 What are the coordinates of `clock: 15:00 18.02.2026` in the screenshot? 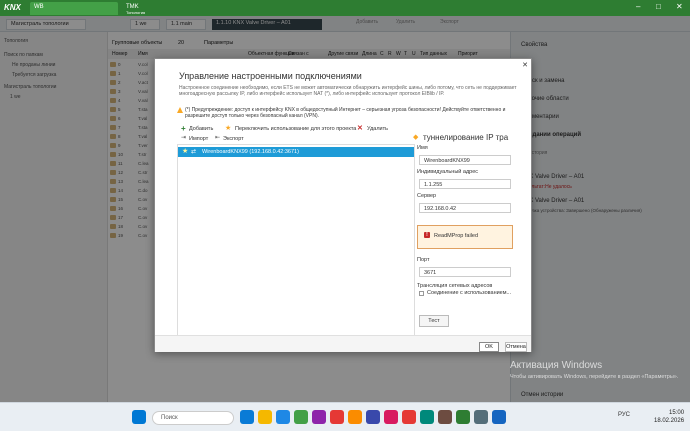 It's located at (669, 417).